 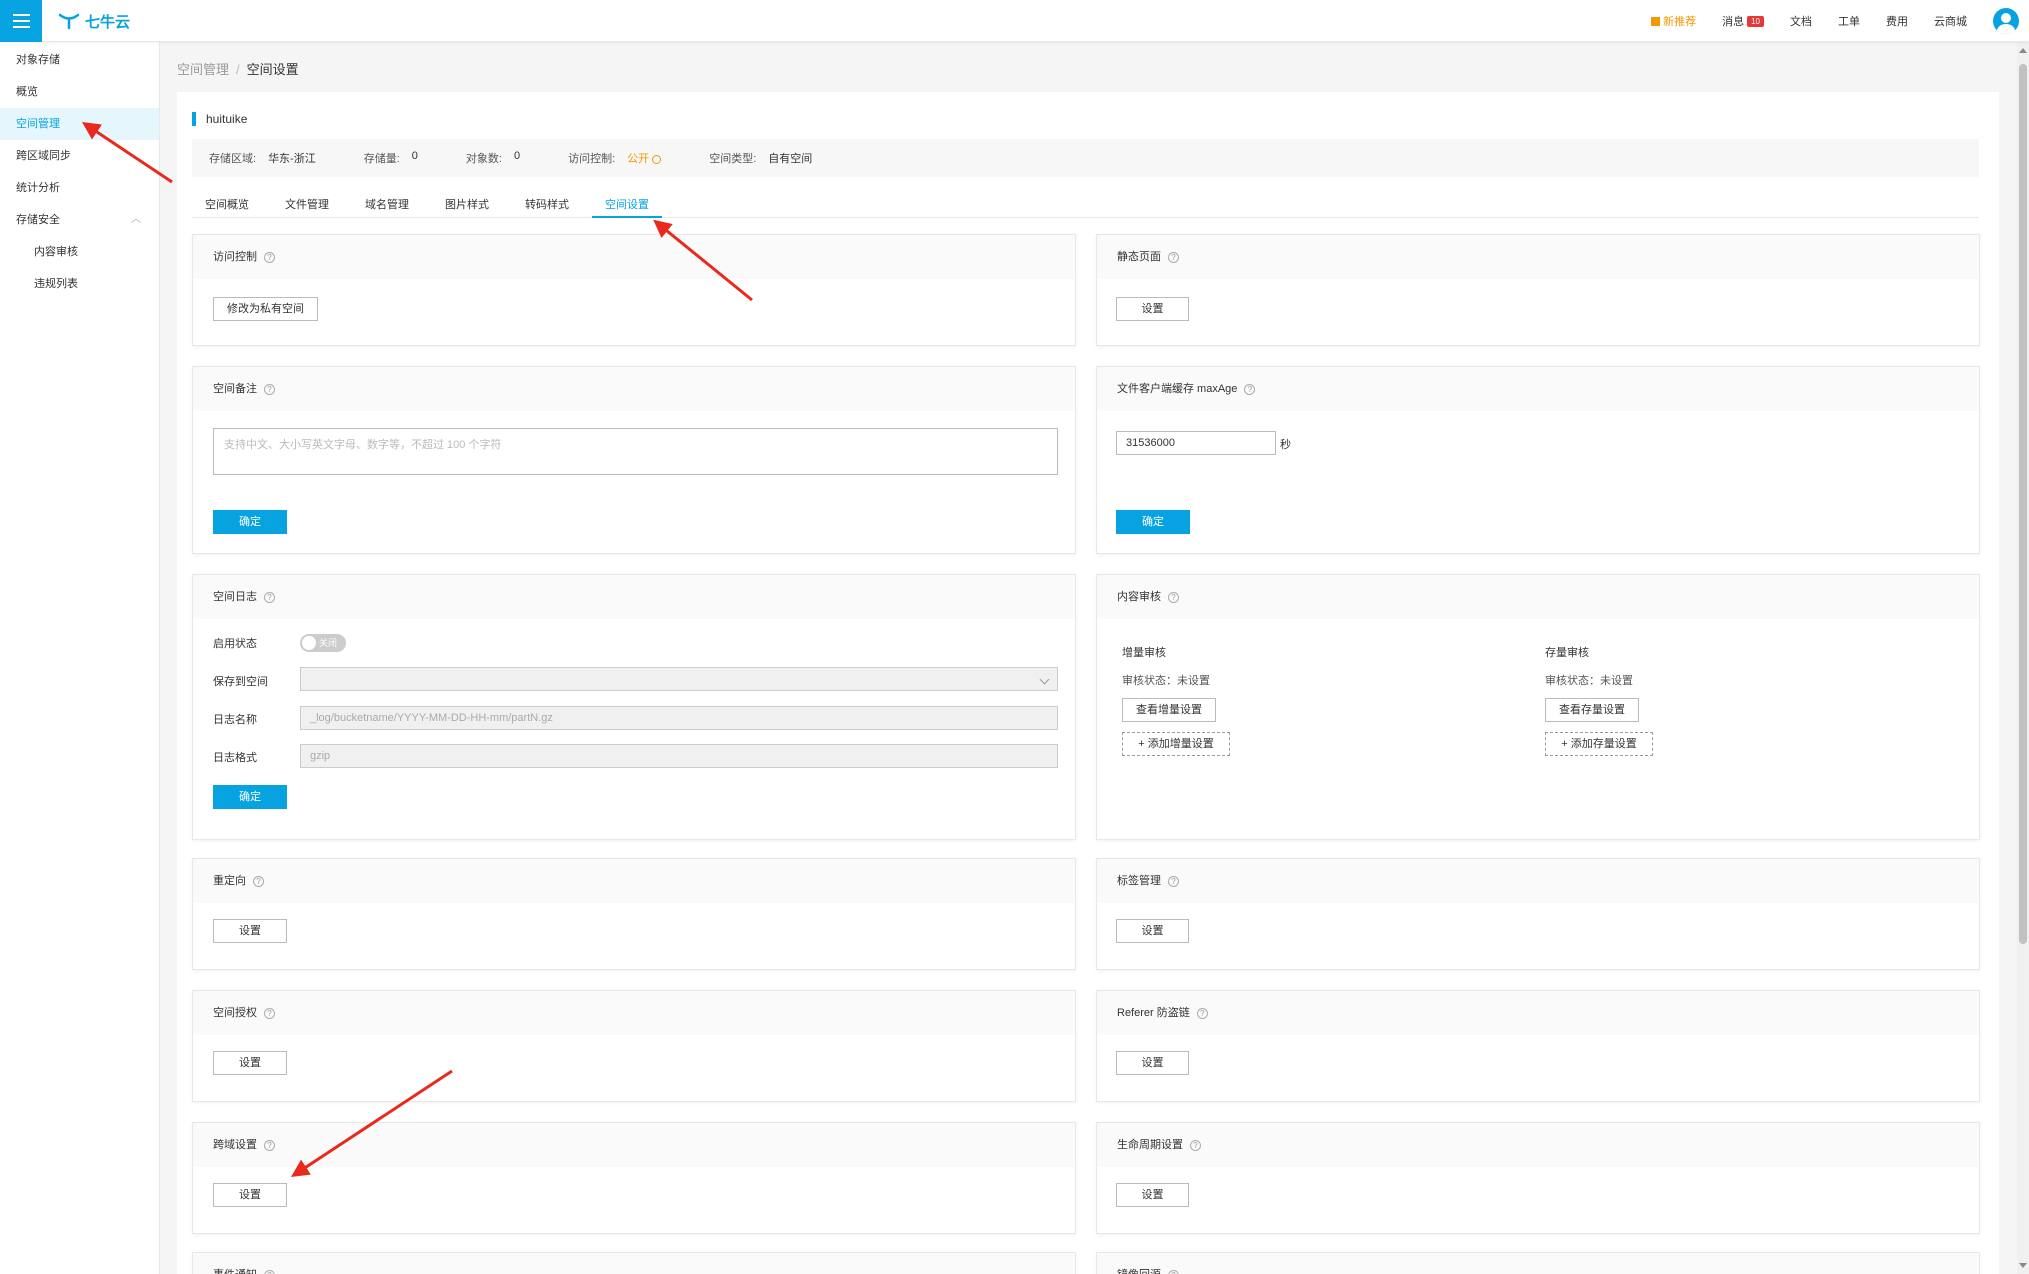 I want to click on sidebar-item-cross-region-sync: 跨区域同步, so click(x=79, y=156).